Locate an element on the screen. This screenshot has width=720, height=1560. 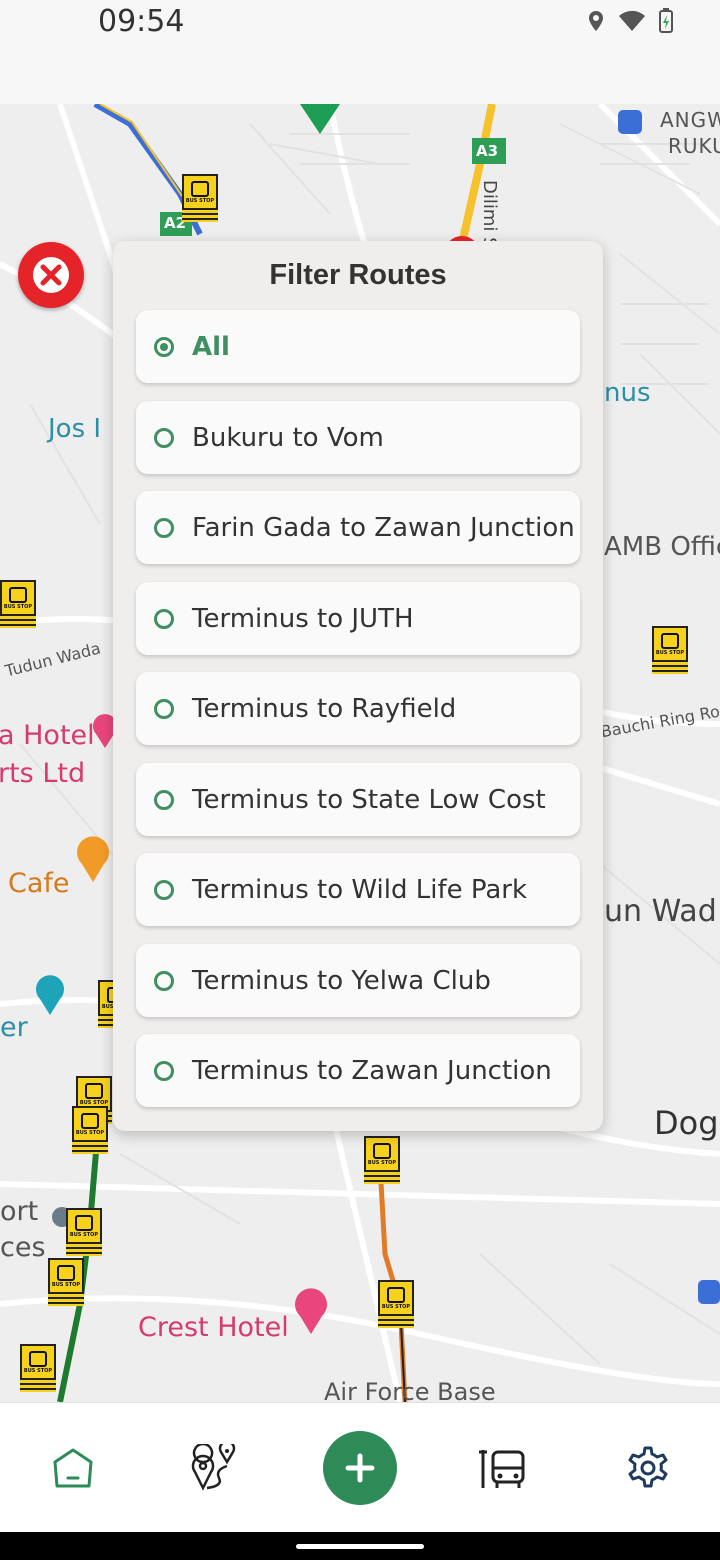
home-icon is located at coordinates (73, 1468).